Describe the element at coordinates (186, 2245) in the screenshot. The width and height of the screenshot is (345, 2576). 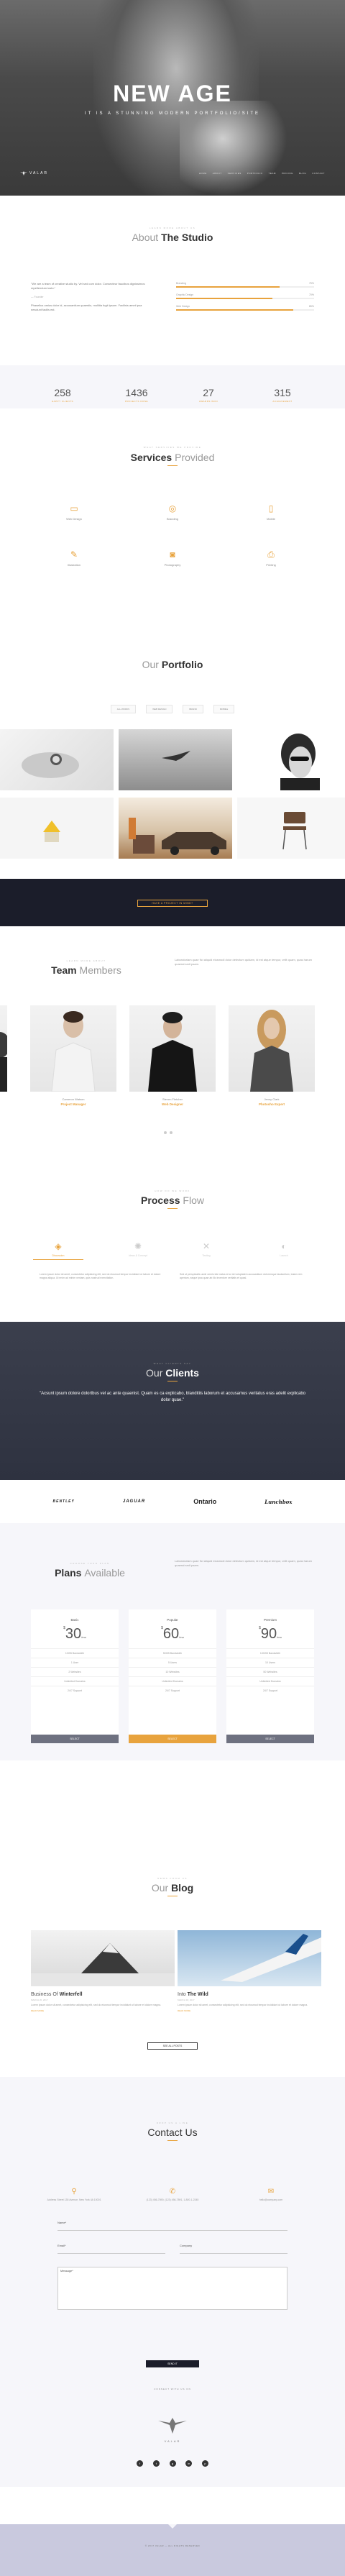
I see `company-label: Company` at that location.